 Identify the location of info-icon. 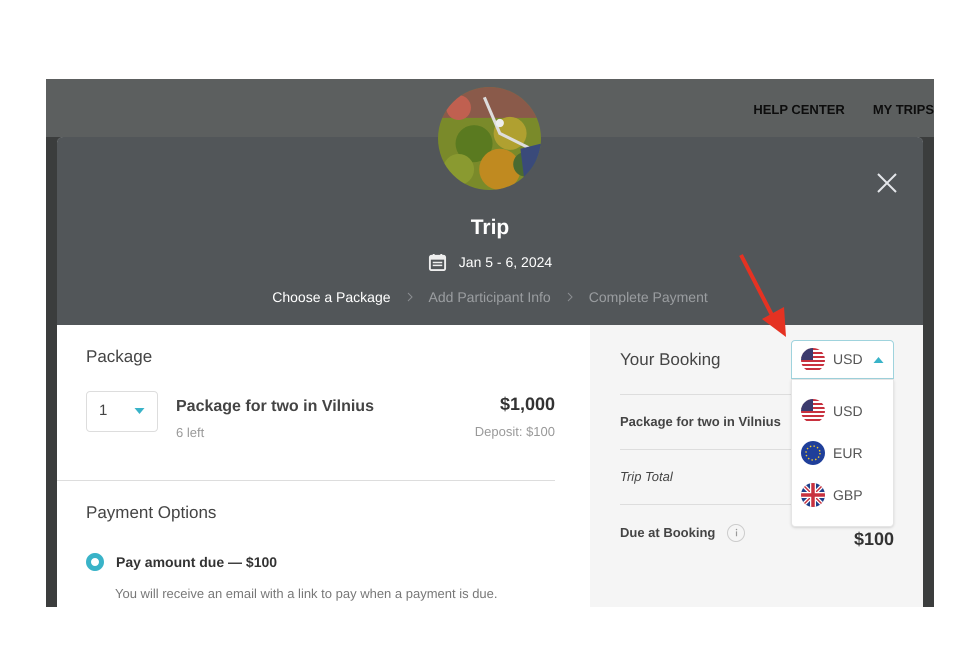
(736, 533).